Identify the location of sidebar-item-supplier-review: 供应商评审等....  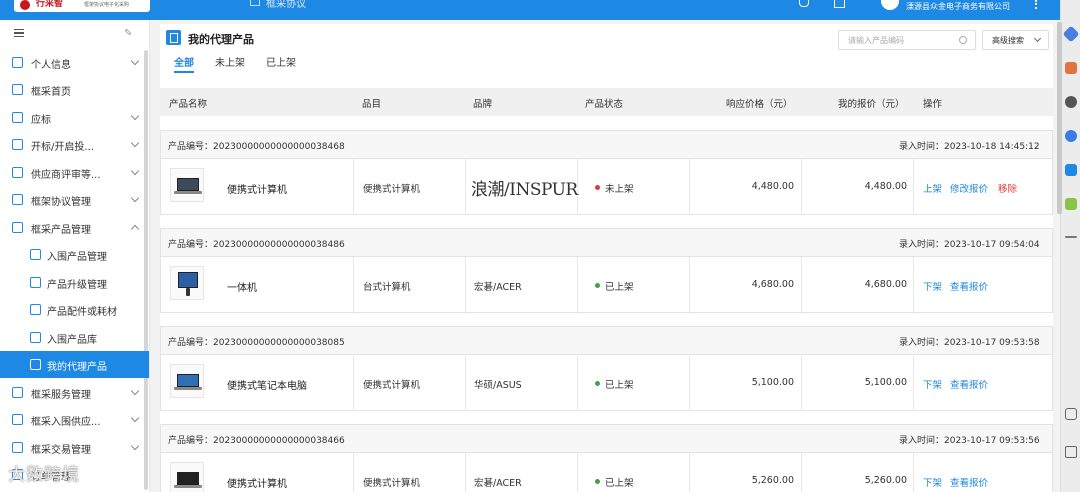
(74, 172).